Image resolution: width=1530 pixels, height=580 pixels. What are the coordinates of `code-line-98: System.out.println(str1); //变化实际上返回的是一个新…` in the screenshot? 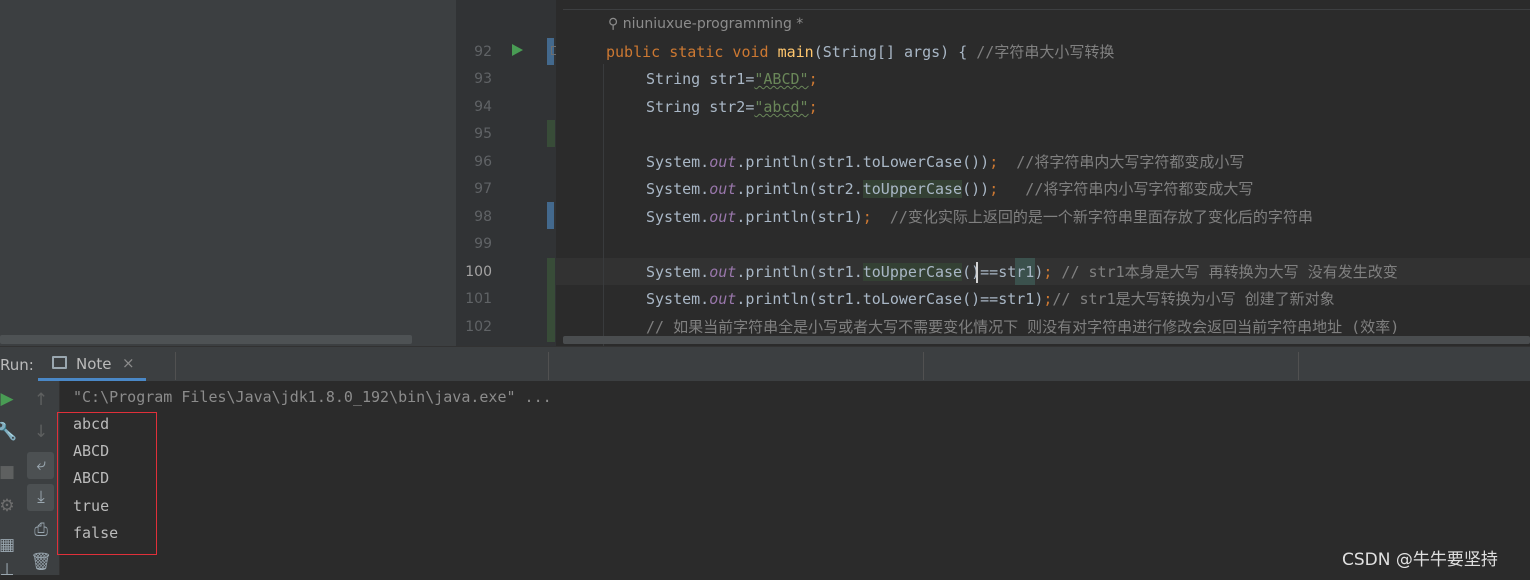 It's located at (979, 217).